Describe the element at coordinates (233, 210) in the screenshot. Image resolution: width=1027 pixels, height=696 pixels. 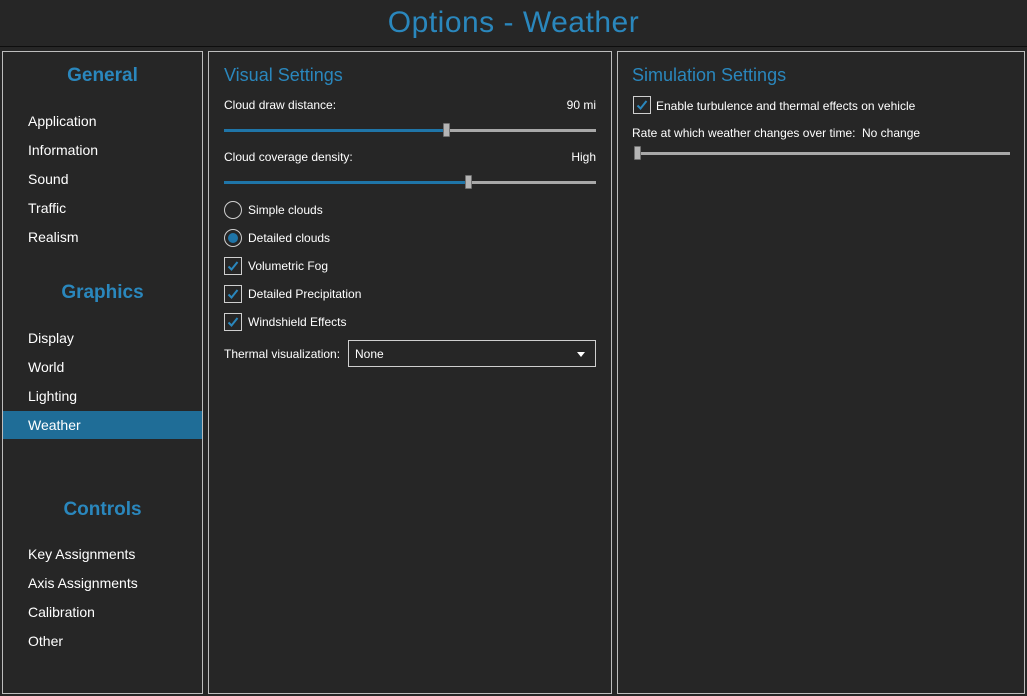
I see `simple-clouds-radio` at that location.